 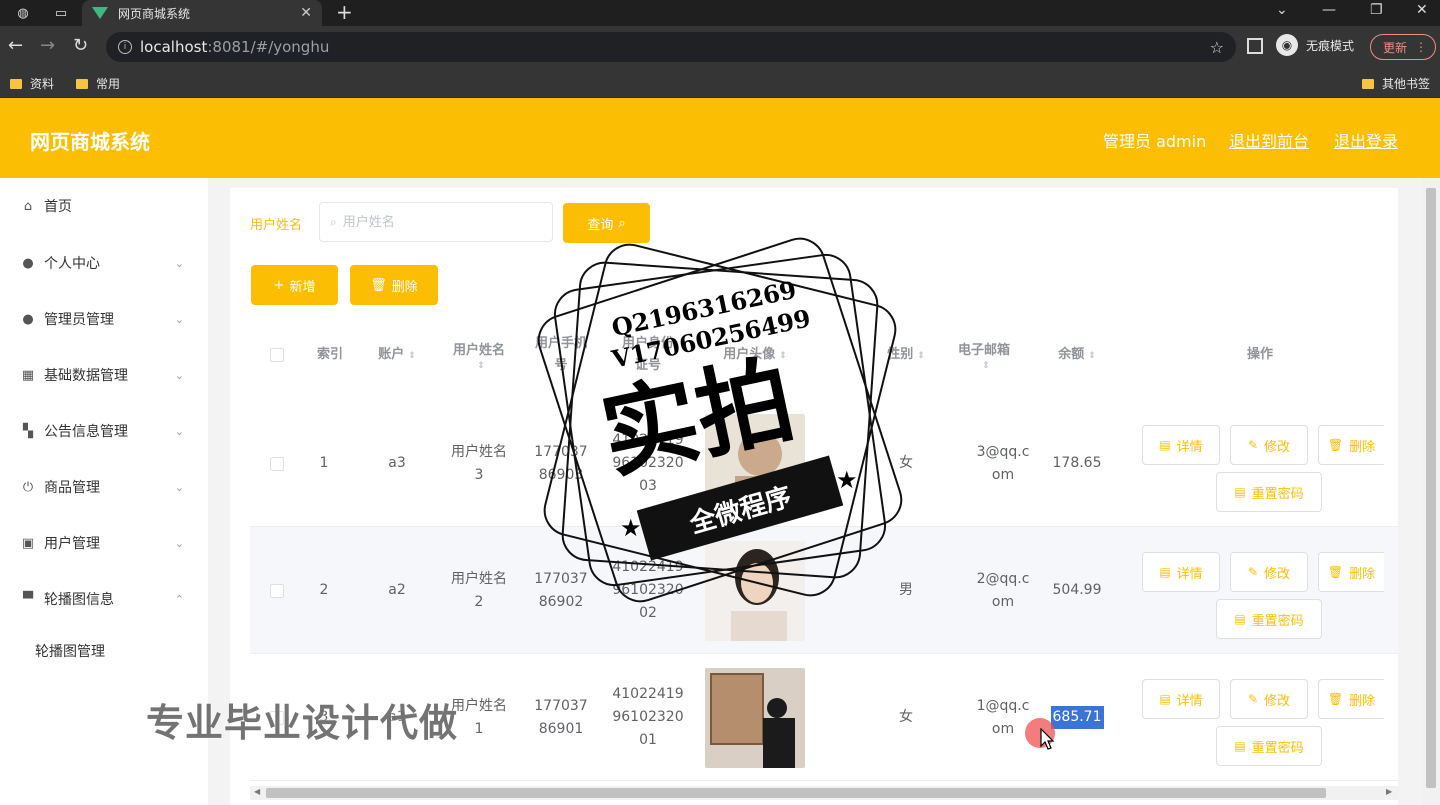 I want to click on tab-search-icon: ▭, so click(x=61, y=13).